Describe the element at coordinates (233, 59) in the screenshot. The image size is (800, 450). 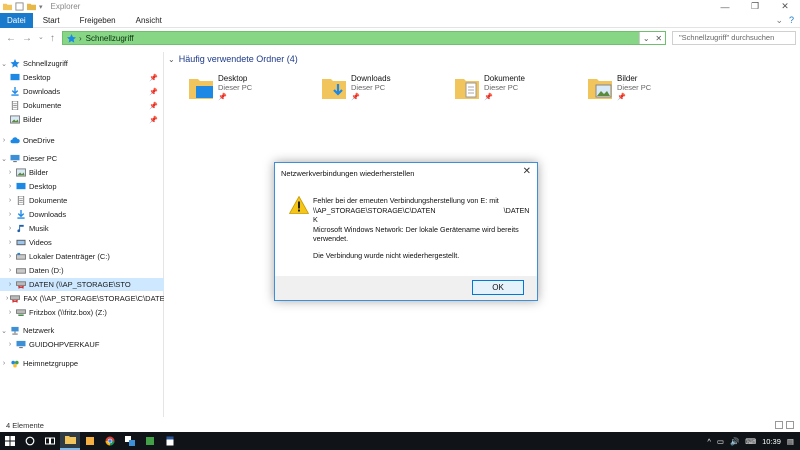
I see `frequent-folders-group-header: ⌄ Häufig verwendete Ordner (4)` at that location.